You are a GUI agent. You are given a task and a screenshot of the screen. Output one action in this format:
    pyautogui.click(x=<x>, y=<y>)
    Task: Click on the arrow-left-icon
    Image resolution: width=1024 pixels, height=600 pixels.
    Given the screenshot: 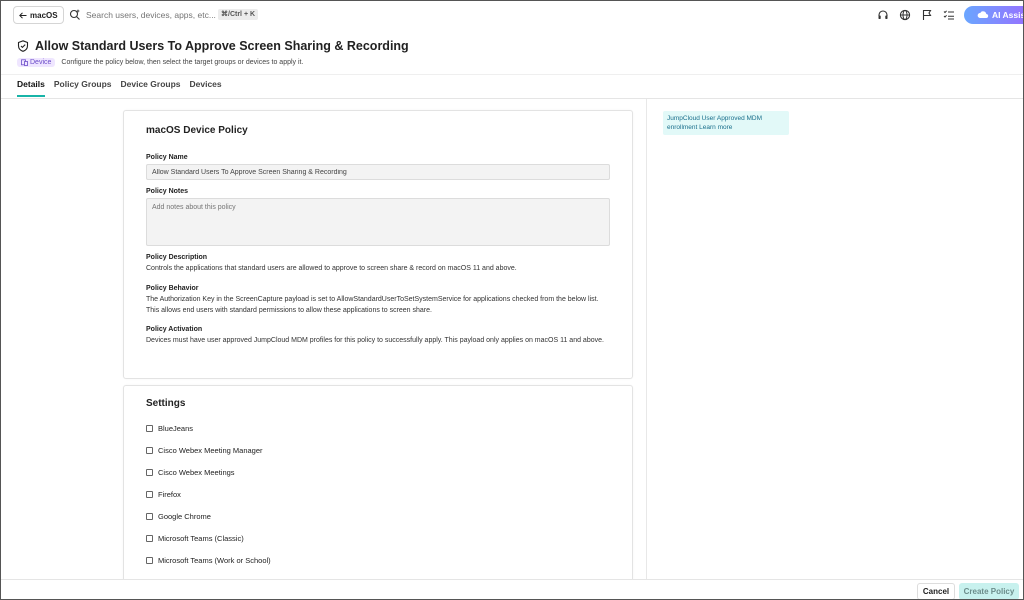 What is the action you would take?
    pyautogui.click(x=23, y=15)
    